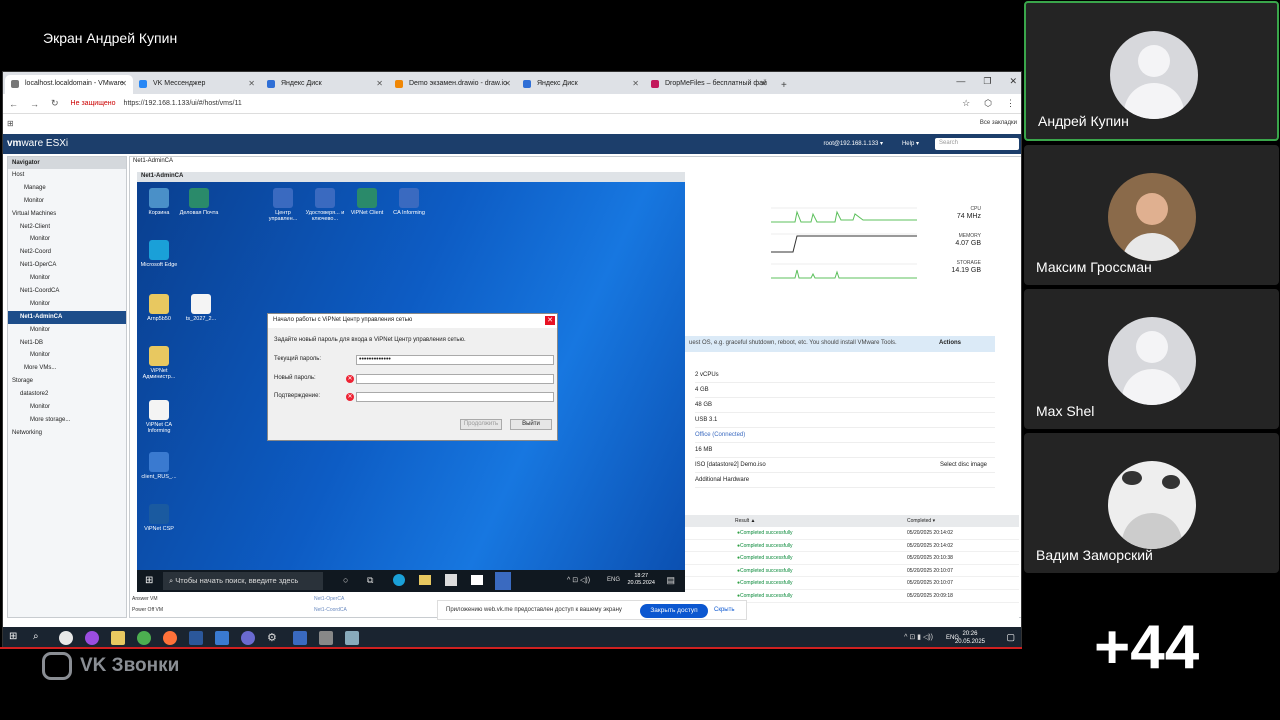 The width and height of the screenshot is (1280, 720). I want to click on result-column-header: Result ▲, so click(745, 521).